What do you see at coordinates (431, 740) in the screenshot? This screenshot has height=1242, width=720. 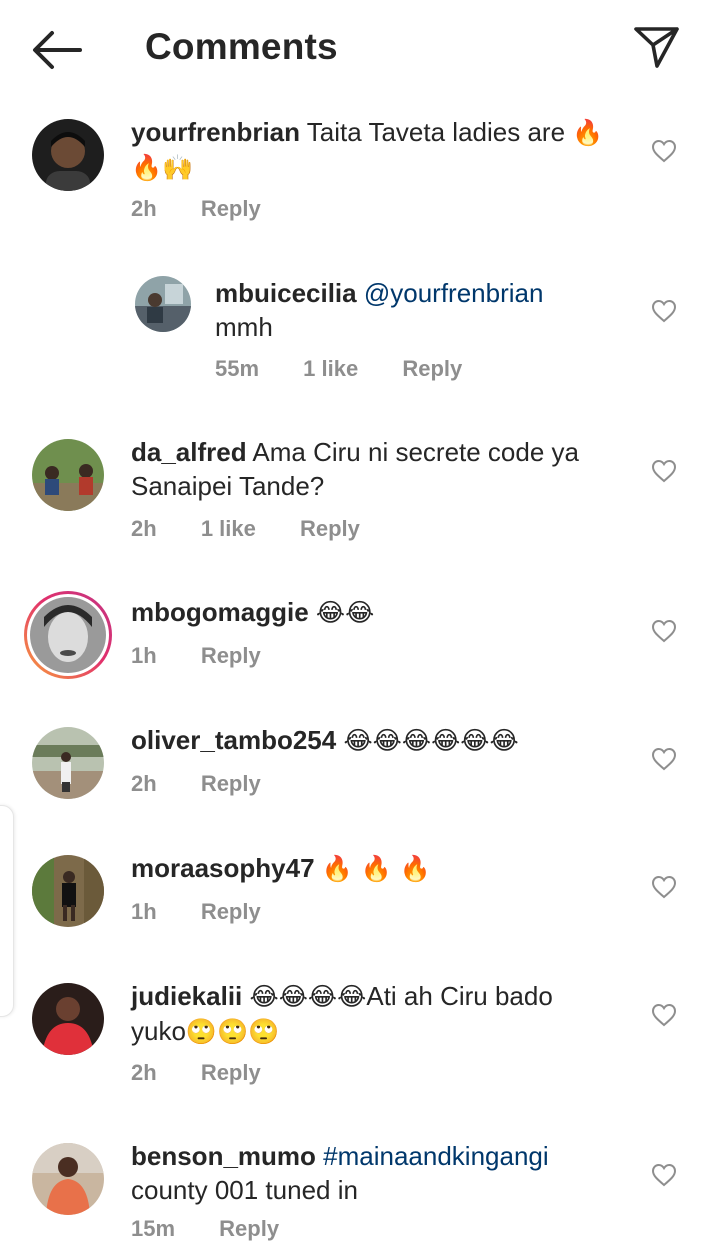 I see `emoji-line: 😂😂😂😂😂😂` at bounding box center [431, 740].